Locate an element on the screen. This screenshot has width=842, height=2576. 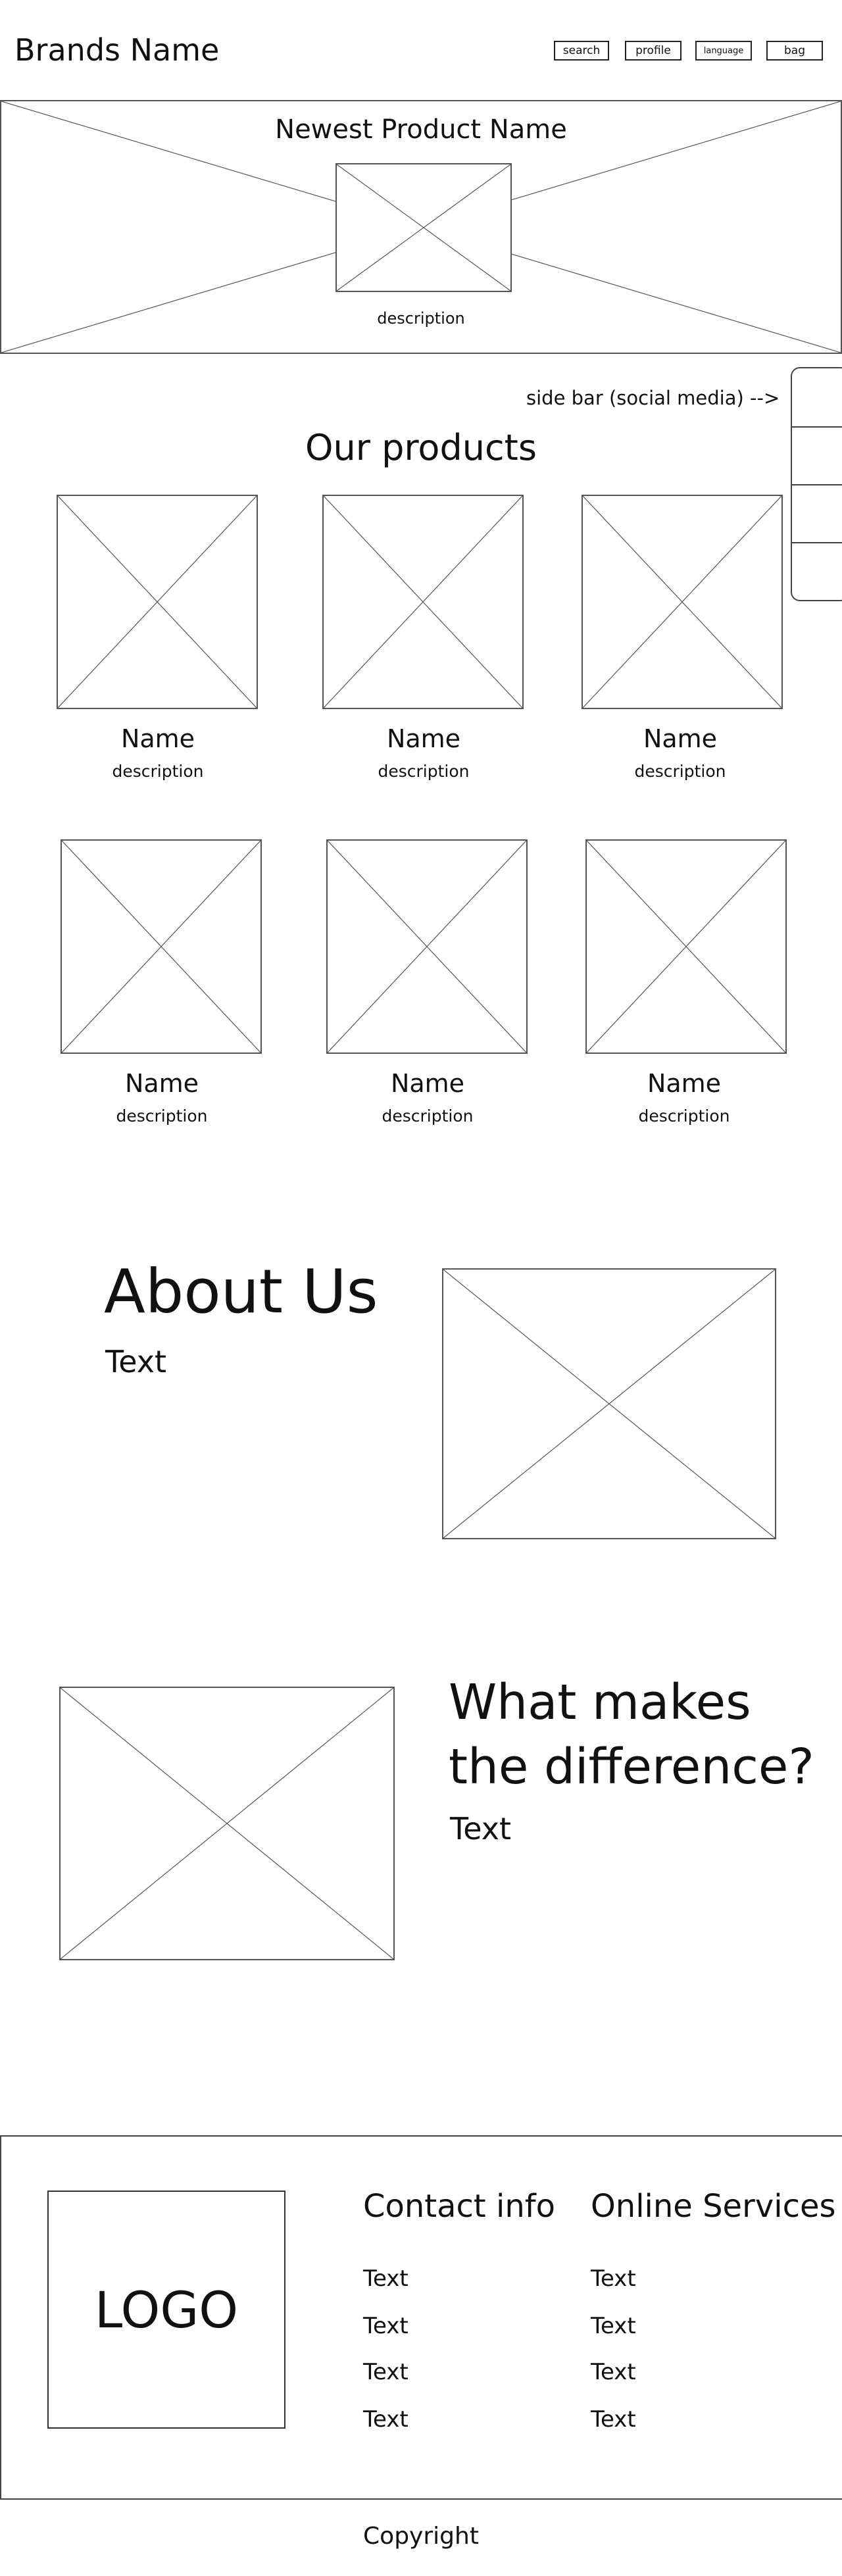
services-item-3: Text is located at coordinates (613, 2372).